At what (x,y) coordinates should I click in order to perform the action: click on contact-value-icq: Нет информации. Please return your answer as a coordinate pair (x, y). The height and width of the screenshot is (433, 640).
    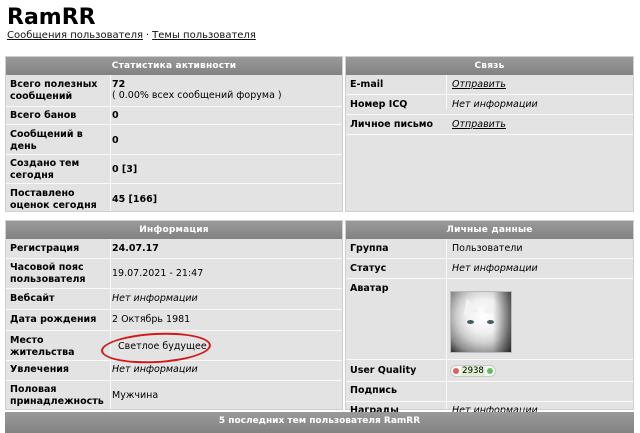
    Looking at the image, I should click on (495, 104).